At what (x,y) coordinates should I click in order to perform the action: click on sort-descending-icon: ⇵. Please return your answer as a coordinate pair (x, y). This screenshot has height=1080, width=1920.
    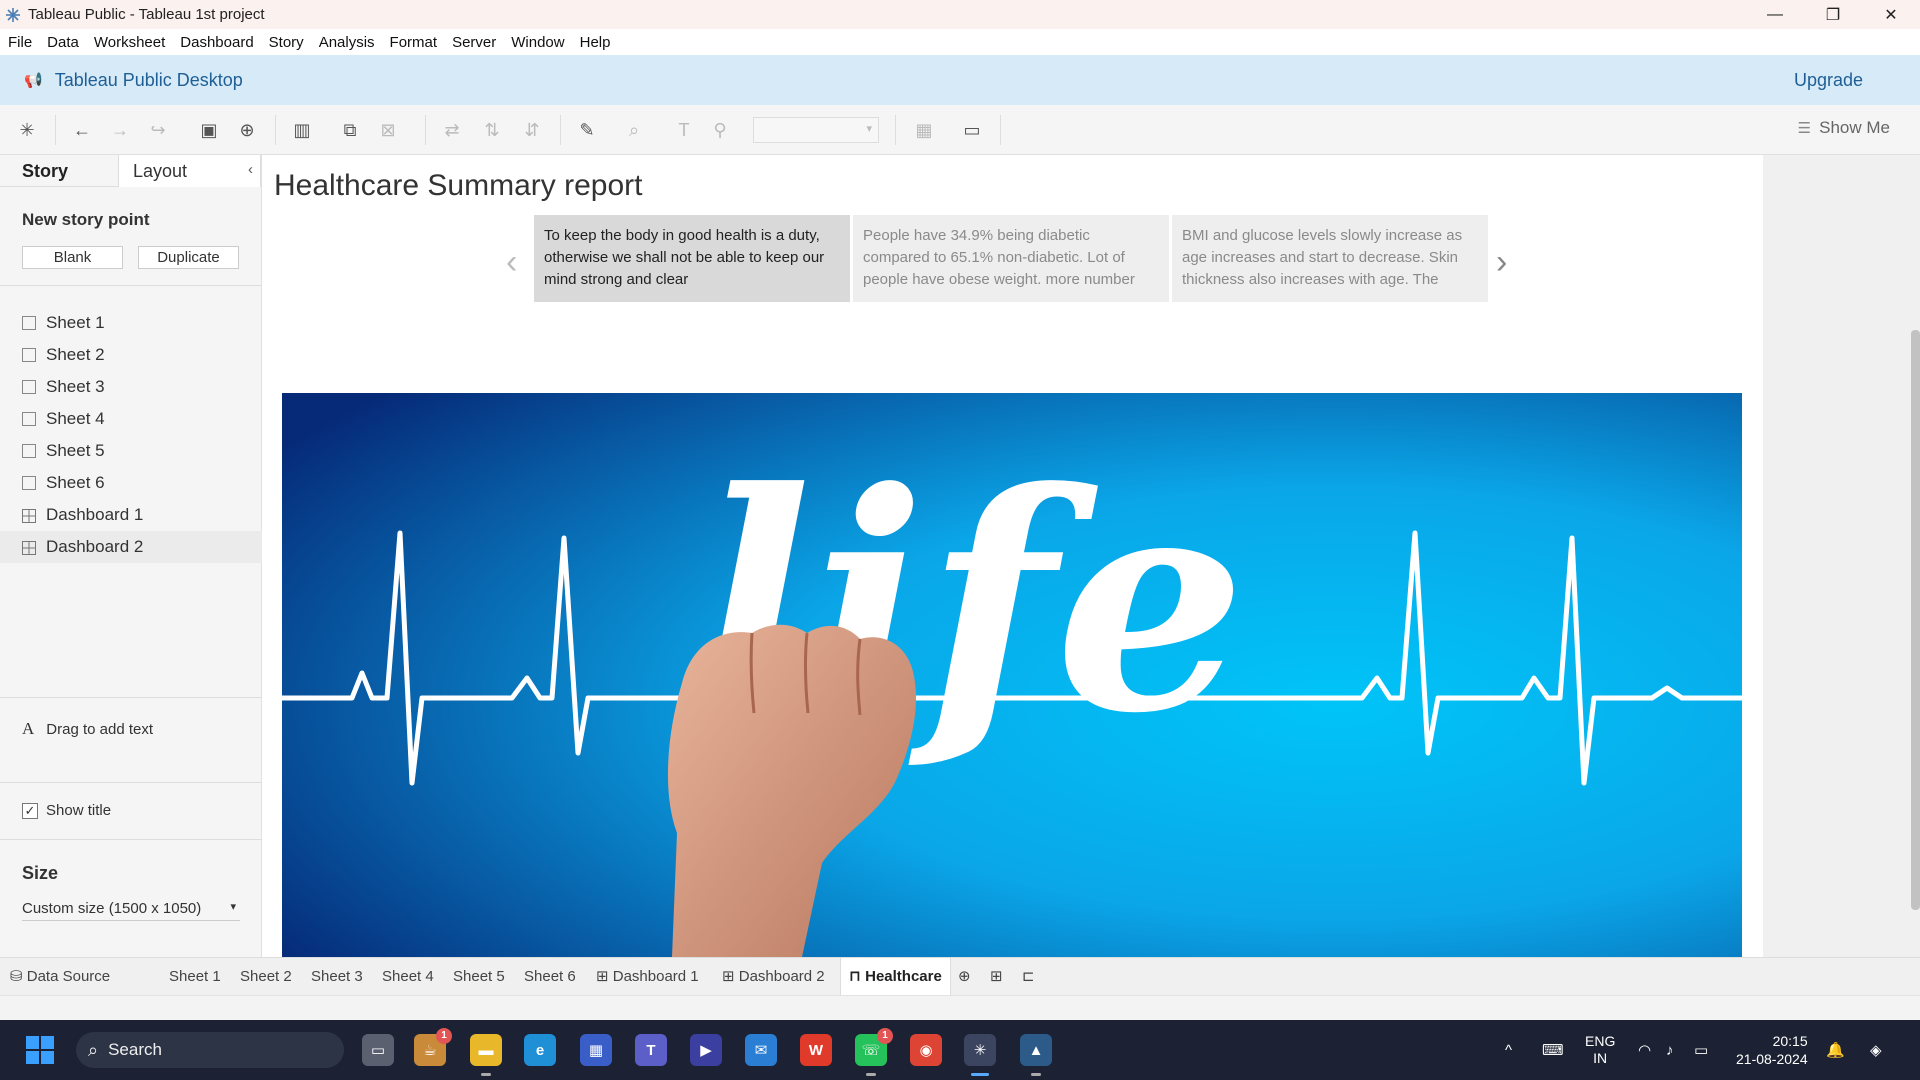
    Looking at the image, I should click on (532, 130).